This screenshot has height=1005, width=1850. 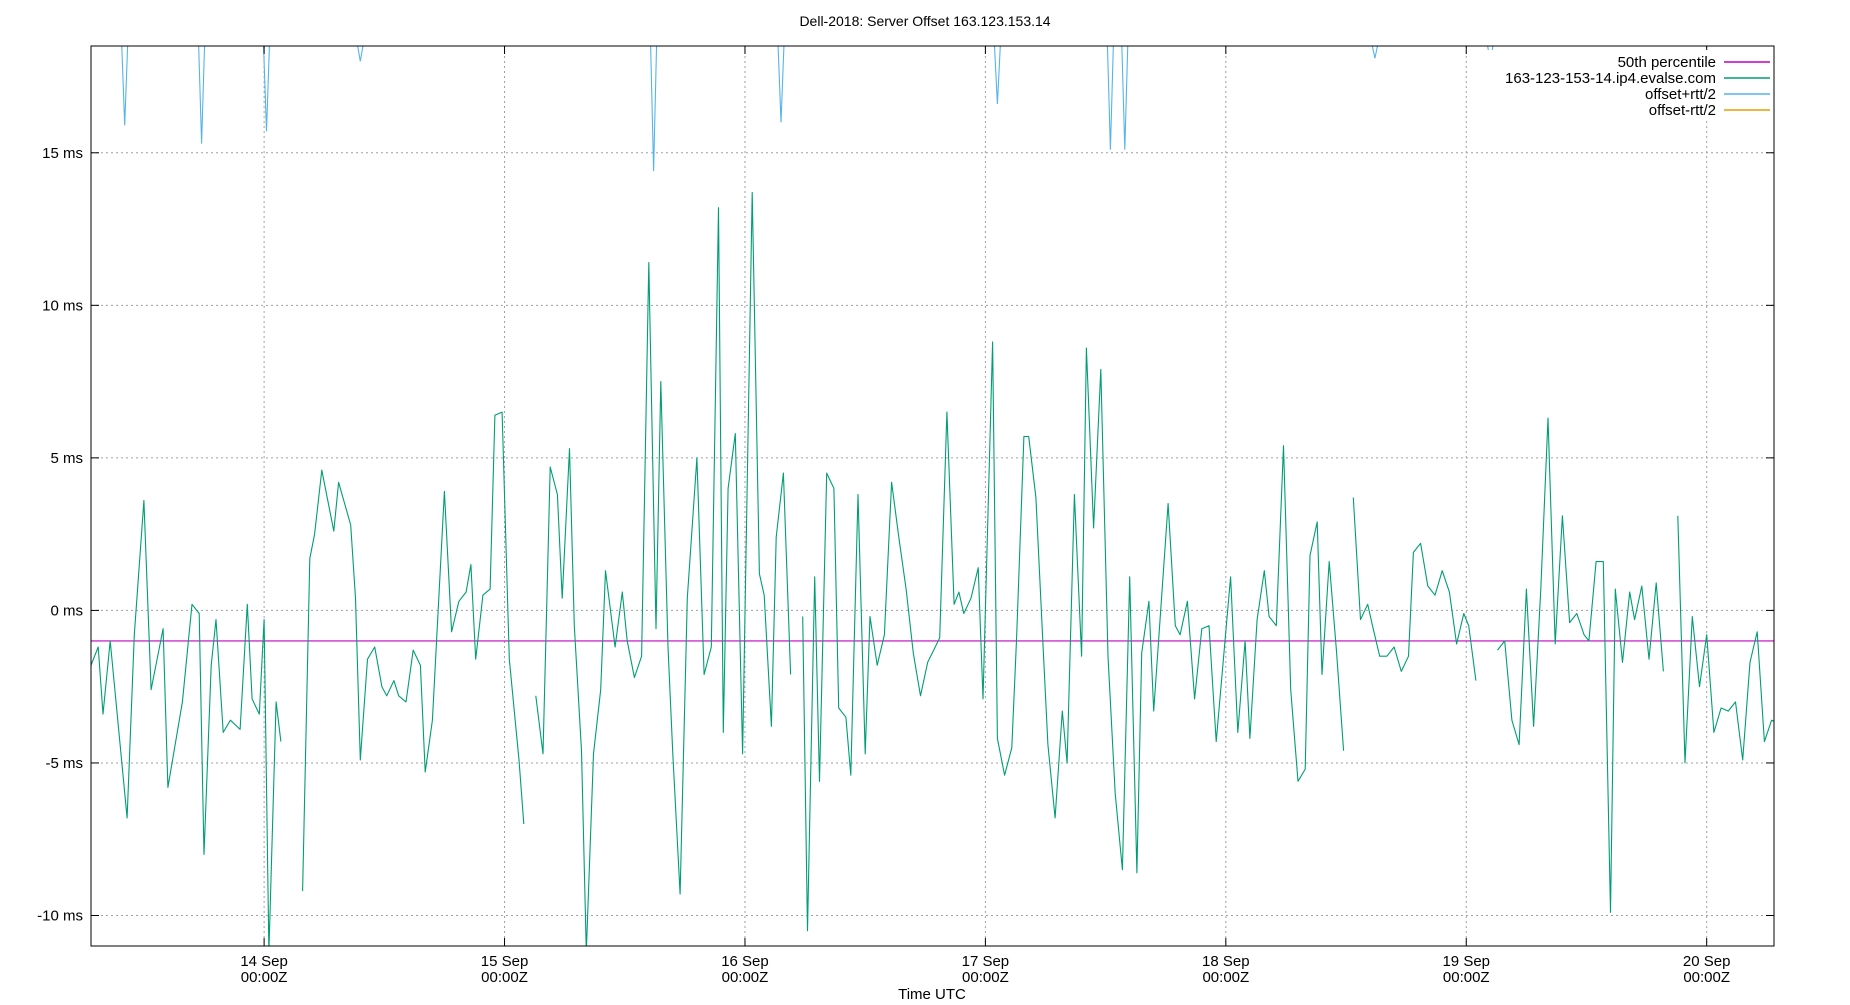 I want to click on y-tick-label: 5 ms, so click(x=66, y=458).